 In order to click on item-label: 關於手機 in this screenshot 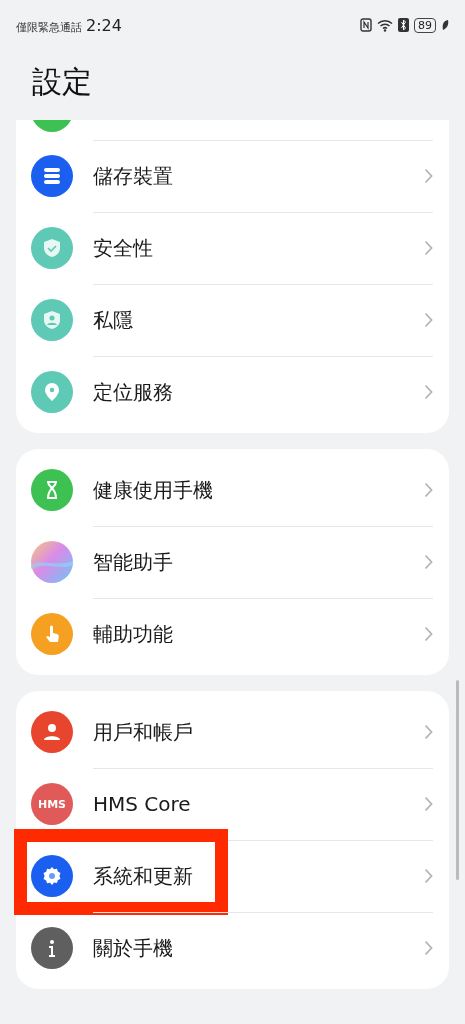, I will do `click(133, 948)`.